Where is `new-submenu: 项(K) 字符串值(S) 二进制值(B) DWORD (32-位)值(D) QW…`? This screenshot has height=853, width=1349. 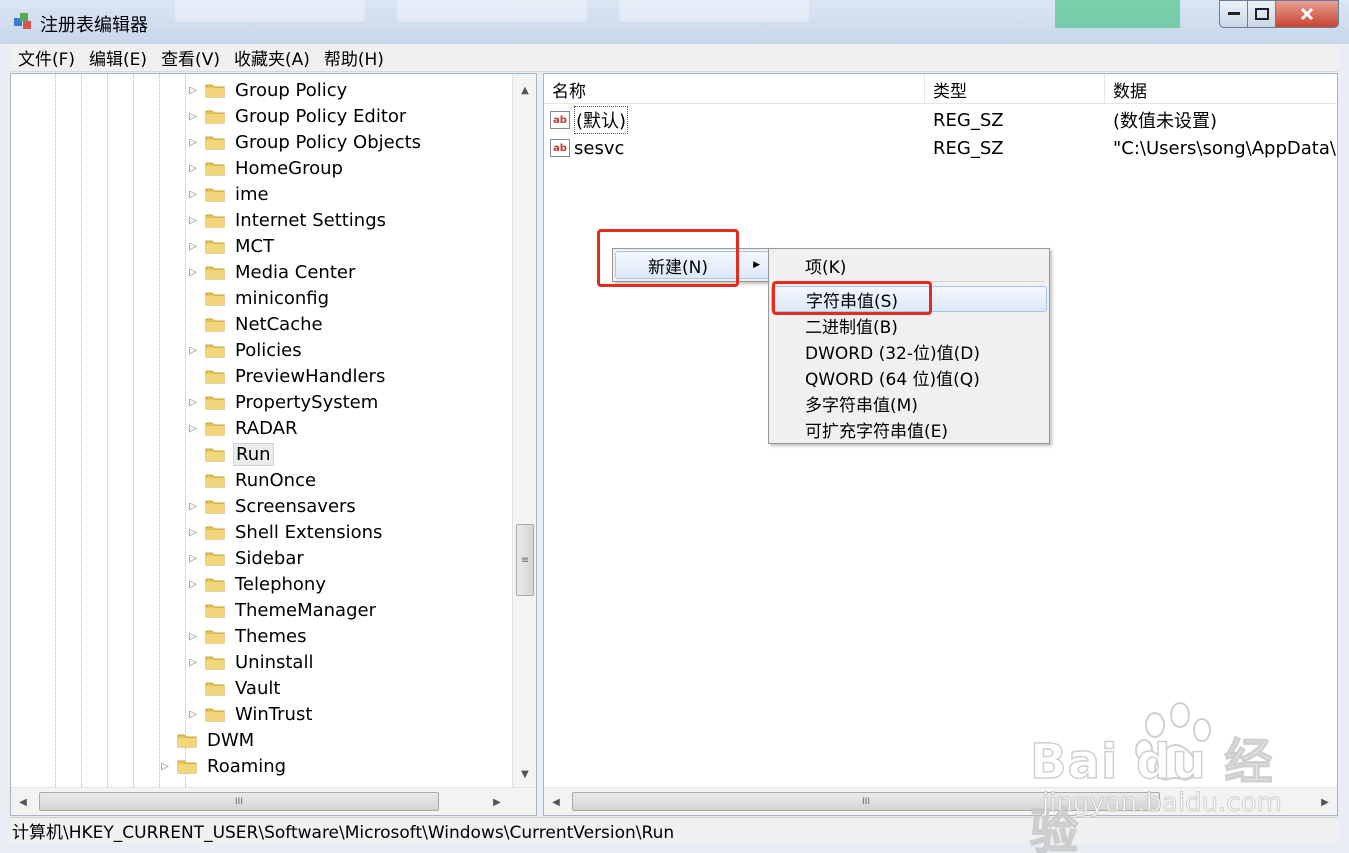 new-submenu: 项(K) 字符串值(S) 二进制值(B) DWORD (32-位)值(D) QW… is located at coordinates (909, 346).